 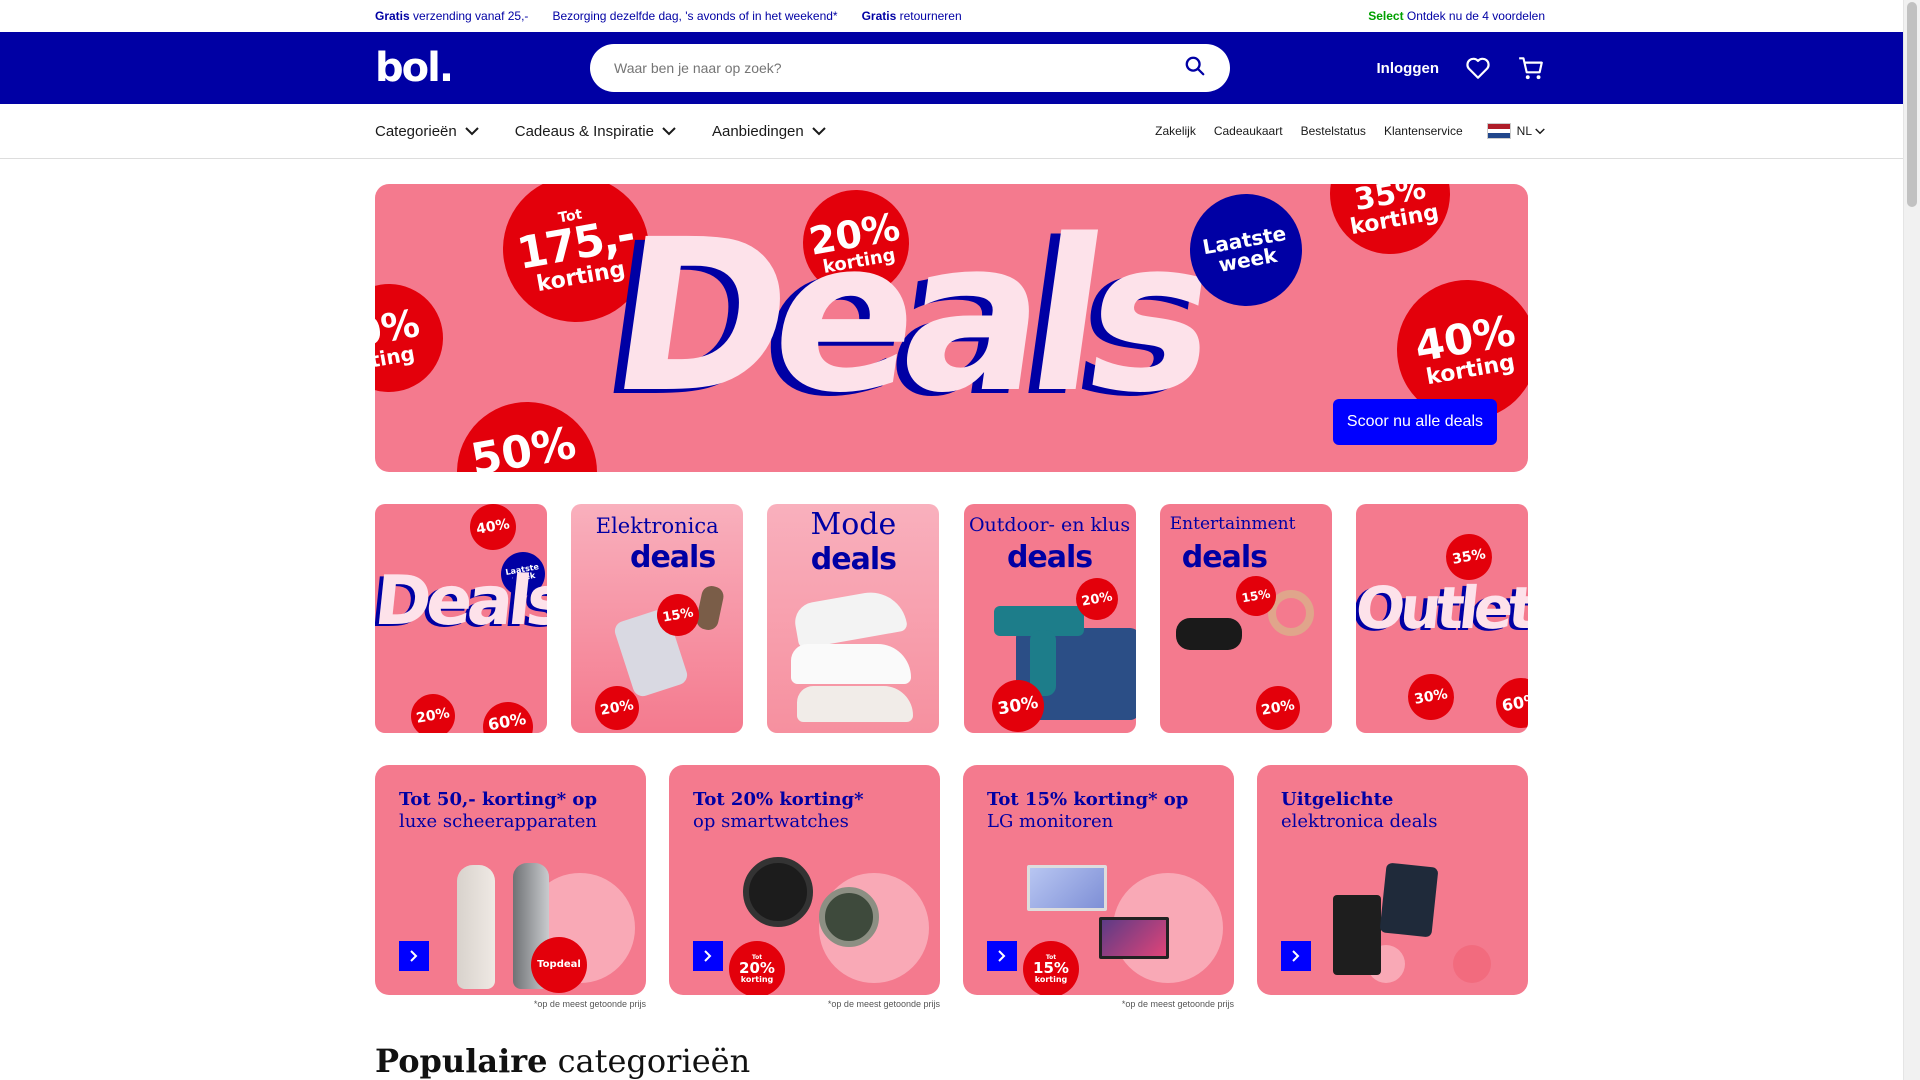 I want to click on search-input, so click(x=884, y=68).